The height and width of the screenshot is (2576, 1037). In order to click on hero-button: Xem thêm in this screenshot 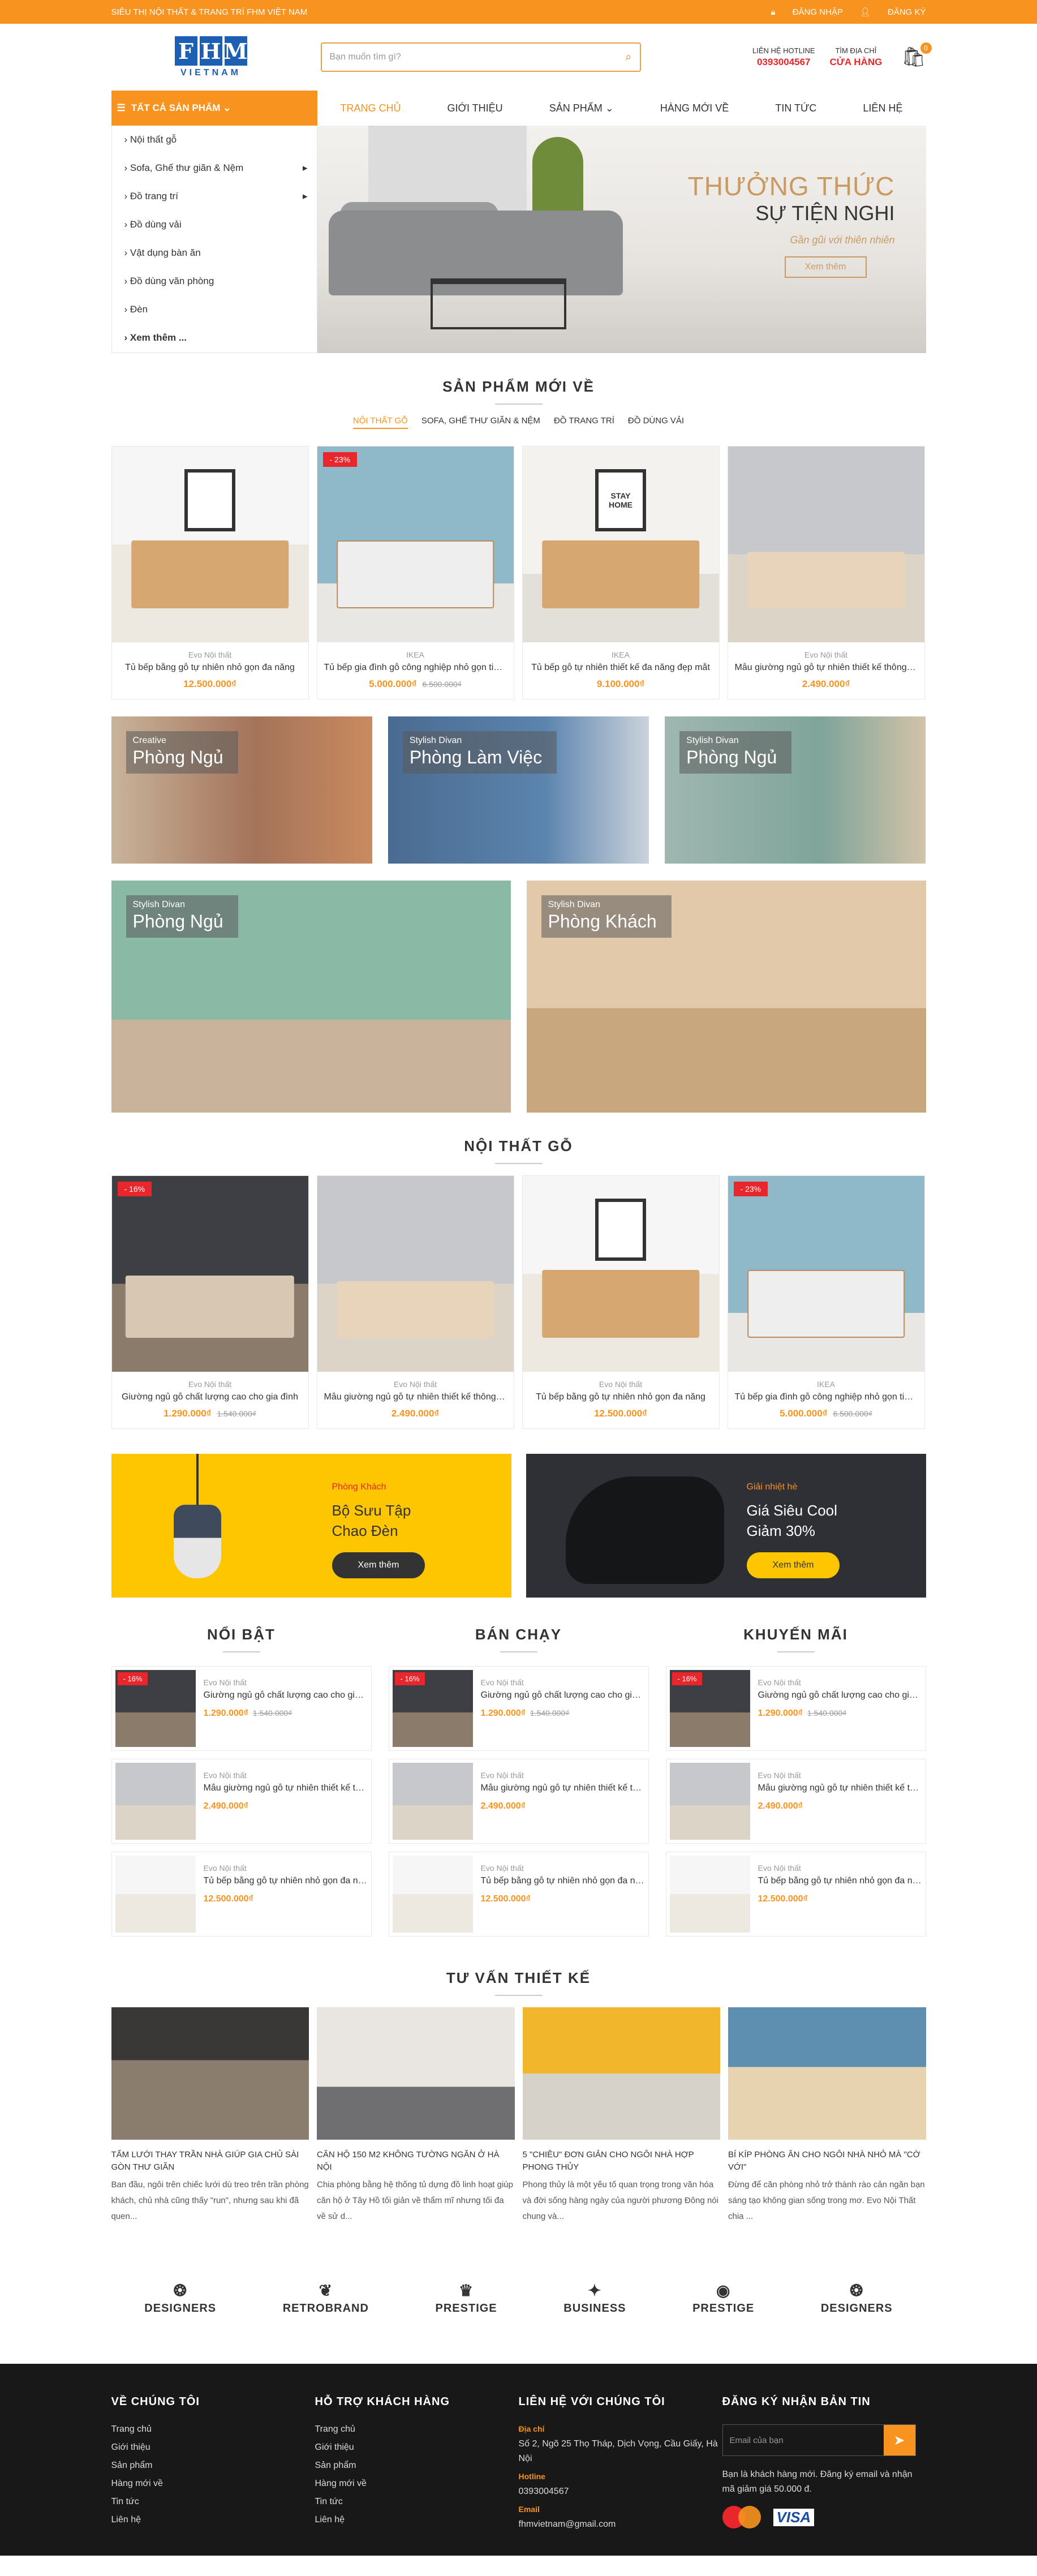, I will do `click(825, 267)`.